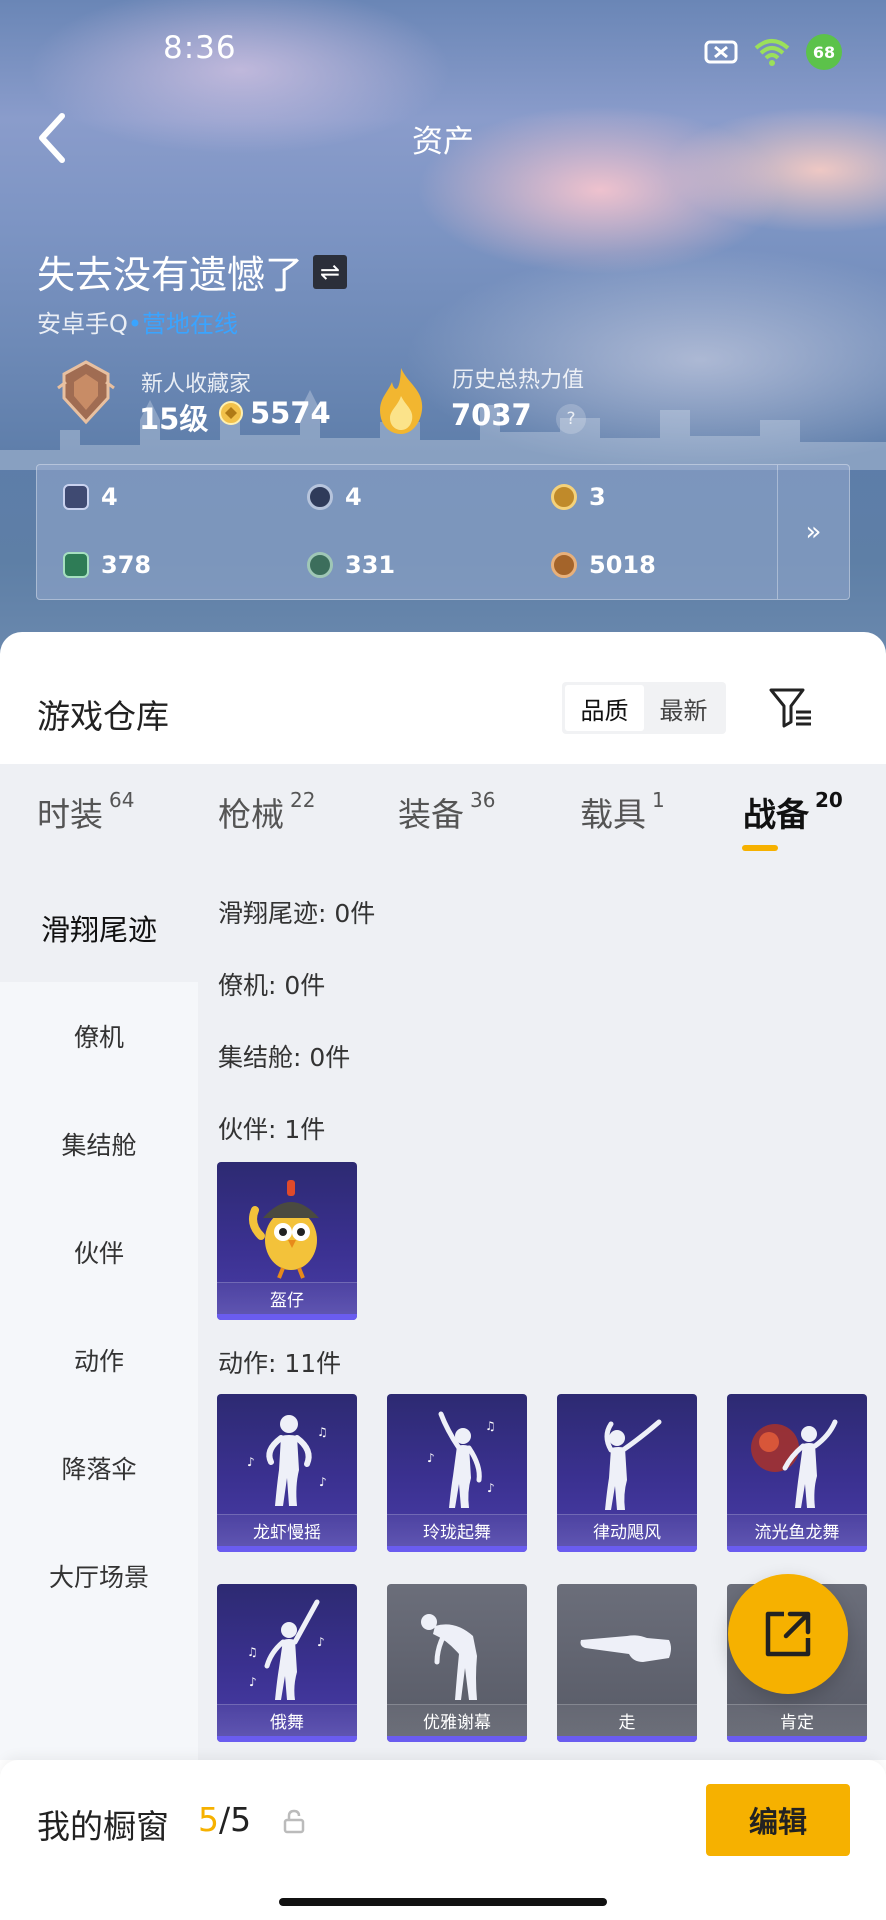  I want to click on active-tab-indicator, so click(760, 848).